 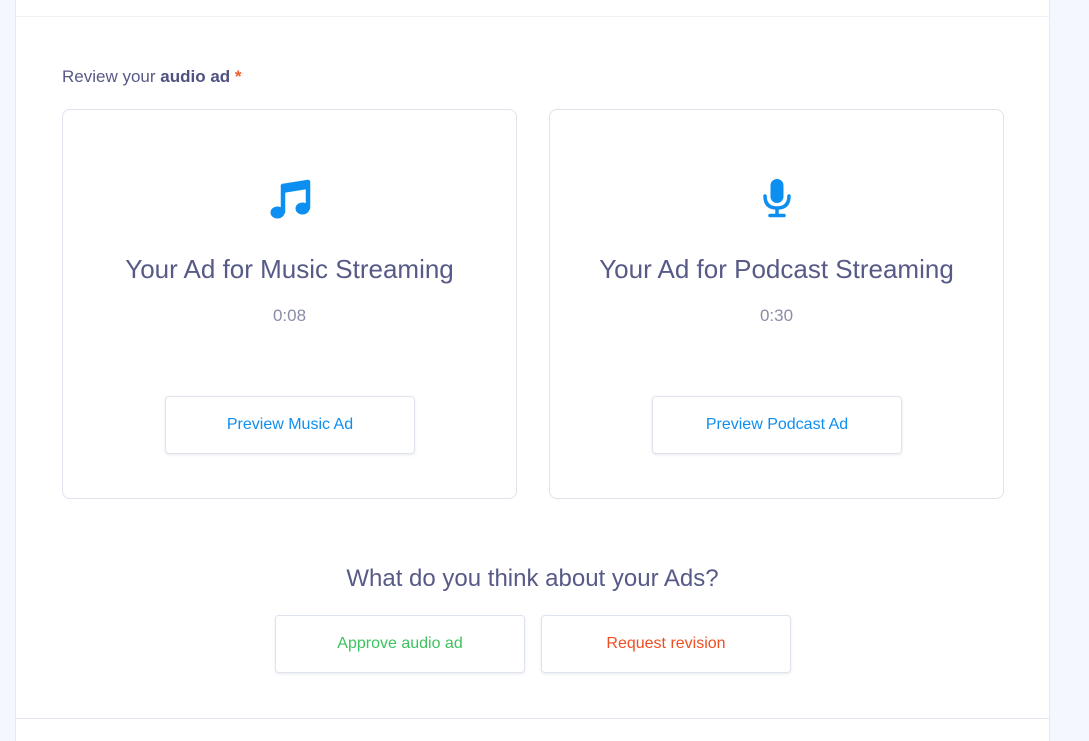 I want to click on podcast-ad-title: Your Ad for Podcast Streaming, so click(x=776, y=269).